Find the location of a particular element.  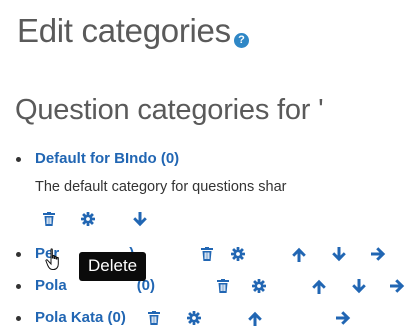

category-item-default: Default for BIndo (0) is located at coordinates (206, 160).